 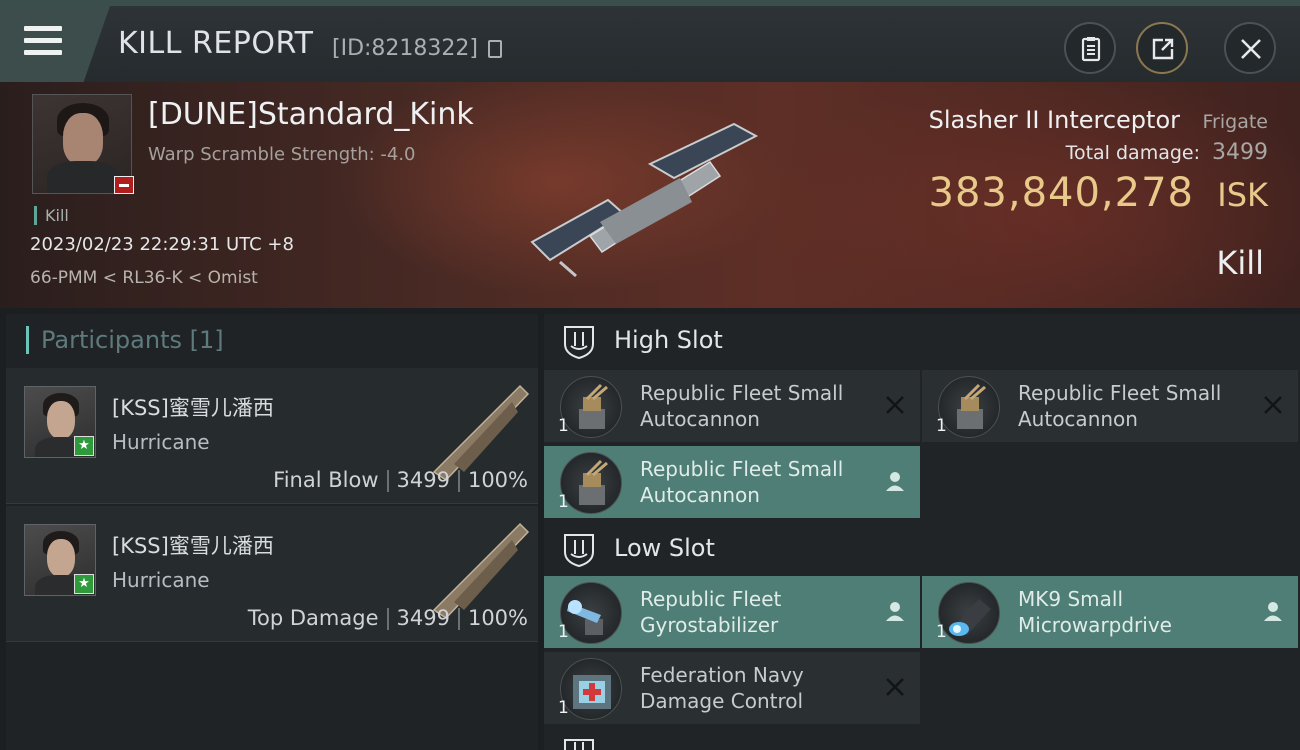 What do you see at coordinates (644, 200) in the screenshot?
I see `victim-ship-image` at bounding box center [644, 200].